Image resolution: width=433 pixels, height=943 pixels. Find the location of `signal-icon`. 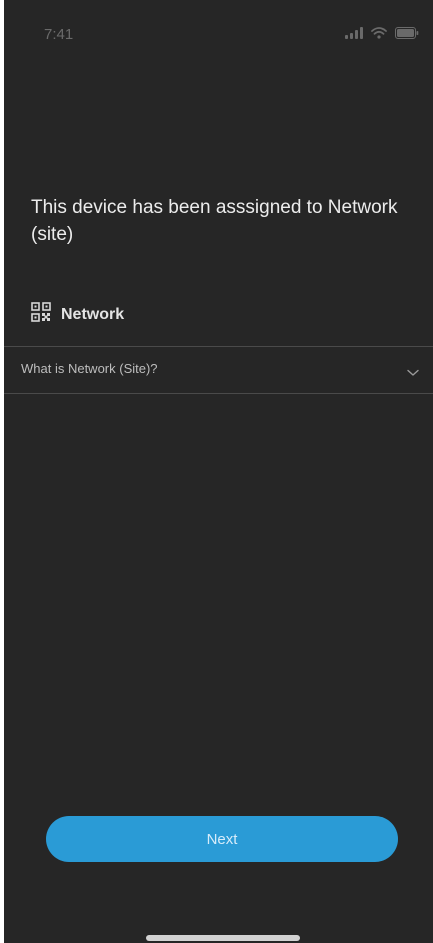

signal-icon is located at coordinates (354, 33).